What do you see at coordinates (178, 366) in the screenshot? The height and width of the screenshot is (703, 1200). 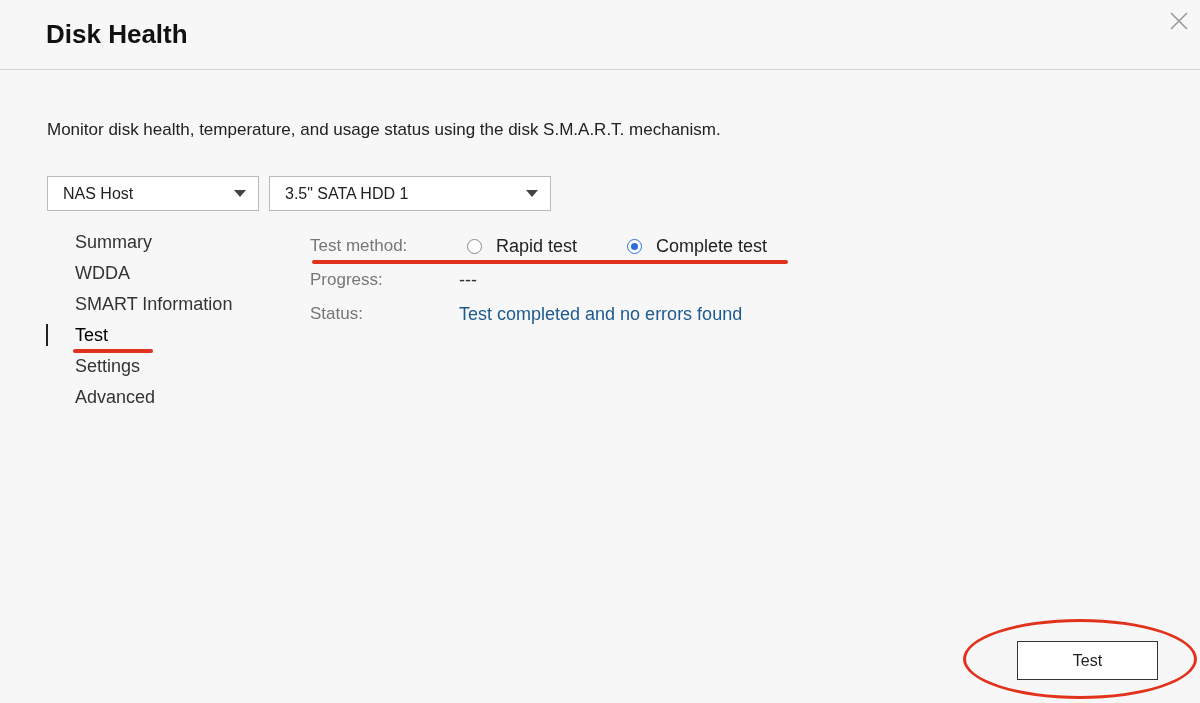 I see `sidebar-item: Settings` at bounding box center [178, 366].